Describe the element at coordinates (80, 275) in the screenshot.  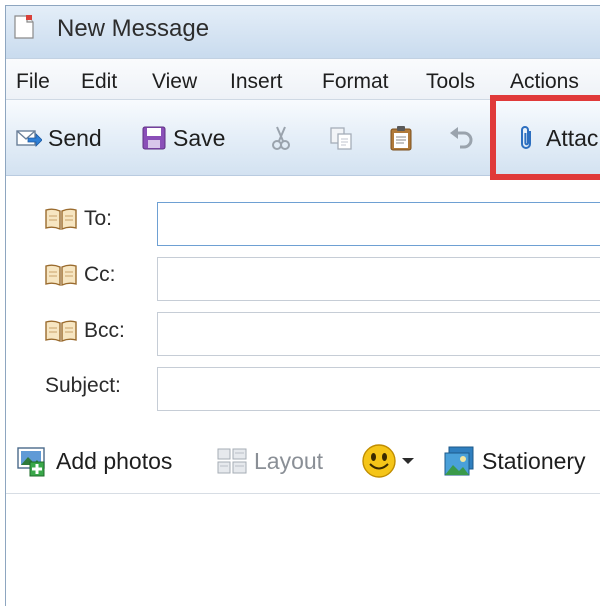
I see `cc-button: Cc:` at that location.